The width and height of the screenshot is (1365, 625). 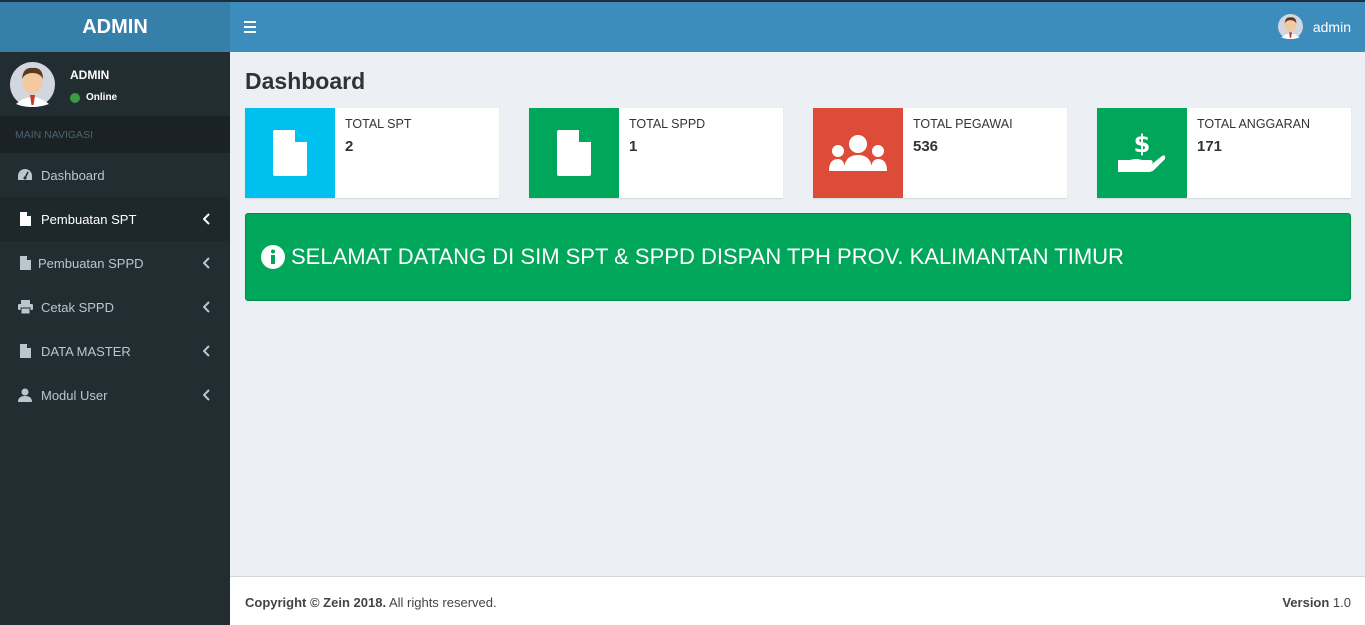 I want to click on sidebar-item-cetak-sppd: Cetak SPPD, so click(x=115, y=307).